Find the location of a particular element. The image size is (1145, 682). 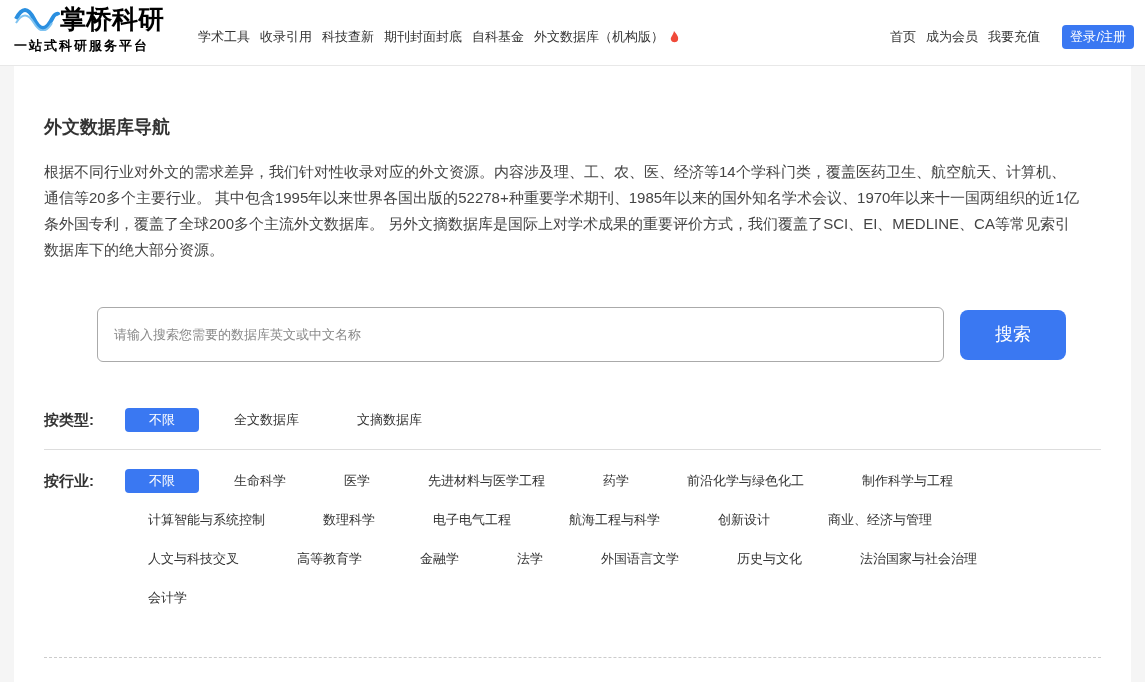

filter-option: 航海工程与科学 is located at coordinates (614, 520).